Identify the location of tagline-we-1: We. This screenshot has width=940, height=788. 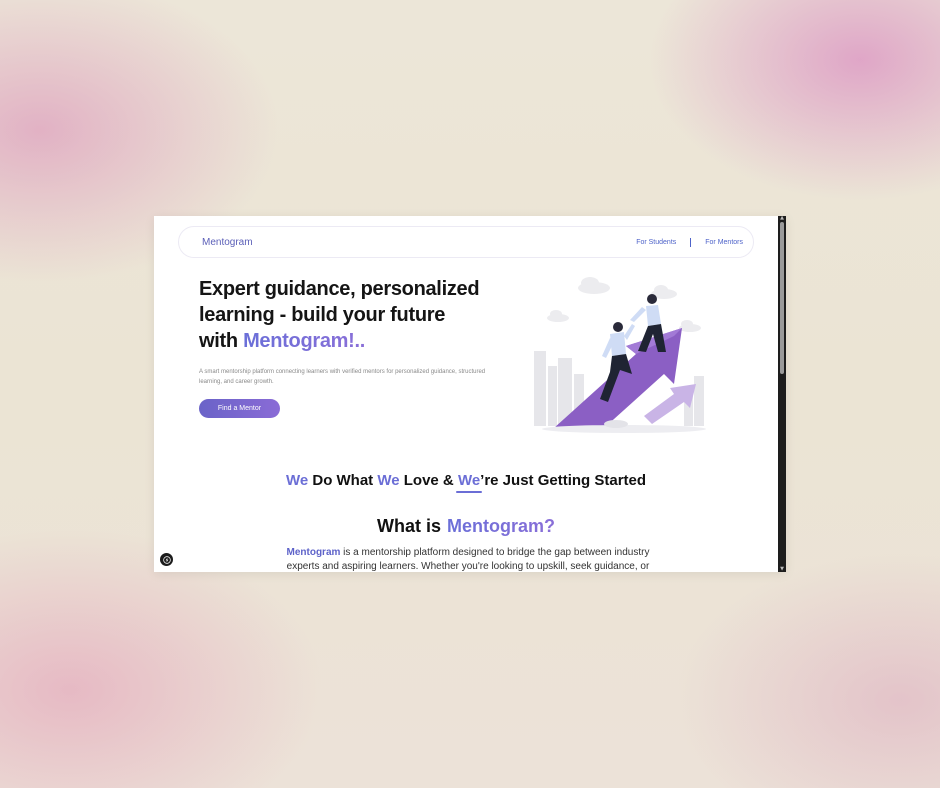
(297, 480).